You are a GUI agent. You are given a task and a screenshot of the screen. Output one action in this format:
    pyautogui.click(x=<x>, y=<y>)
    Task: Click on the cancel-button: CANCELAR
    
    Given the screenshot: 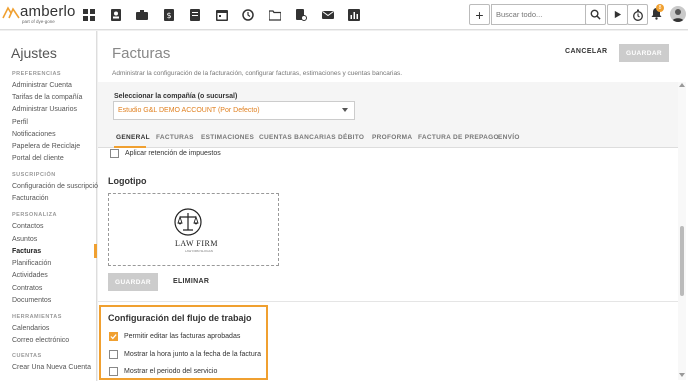 What is the action you would take?
    pyautogui.click(x=586, y=51)
    